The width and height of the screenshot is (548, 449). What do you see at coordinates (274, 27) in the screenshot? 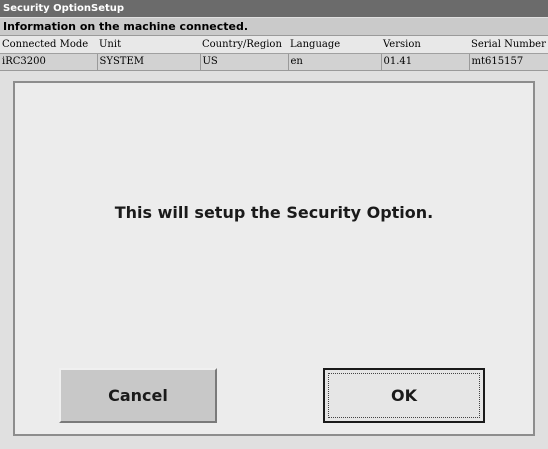
I see `machine-info-header: Information on the machine connected.` at bounding box center [274, 27].